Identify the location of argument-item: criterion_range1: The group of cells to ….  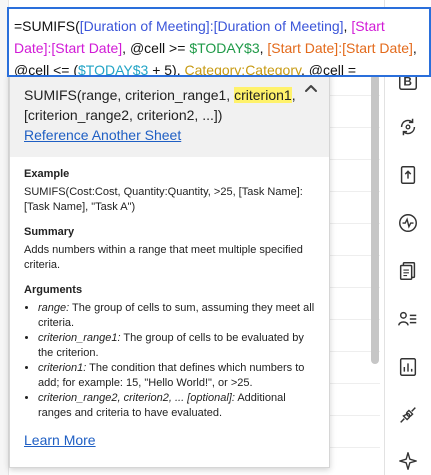
(176, 346).